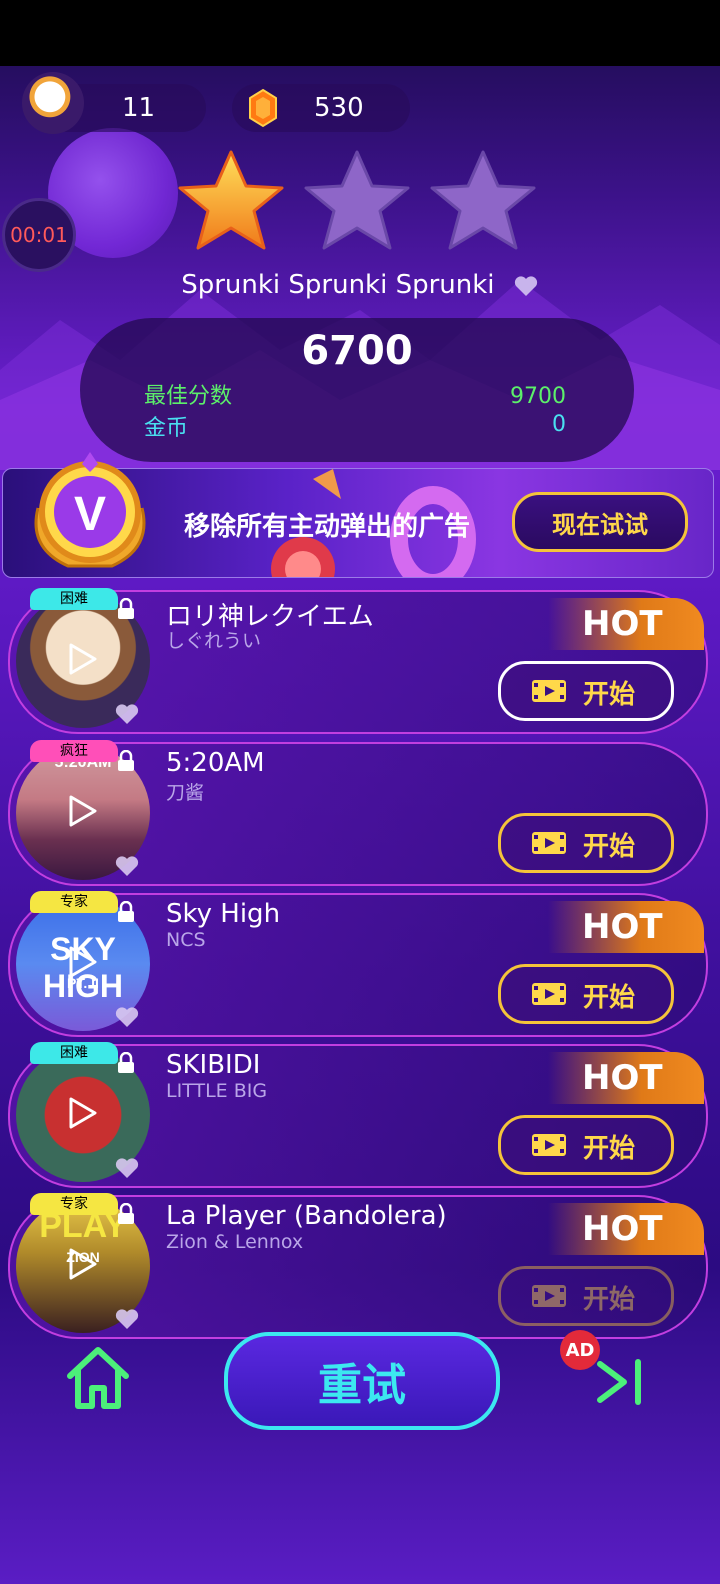  I want to click on avatar, so click(53, 103).